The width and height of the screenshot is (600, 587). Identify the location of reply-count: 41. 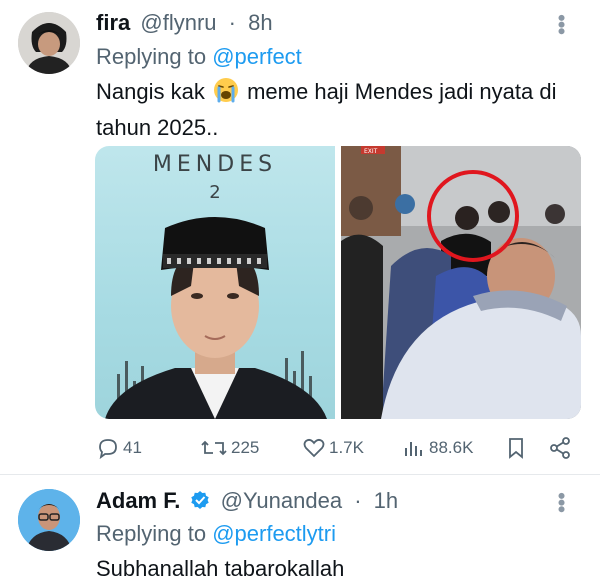
(132, 447).